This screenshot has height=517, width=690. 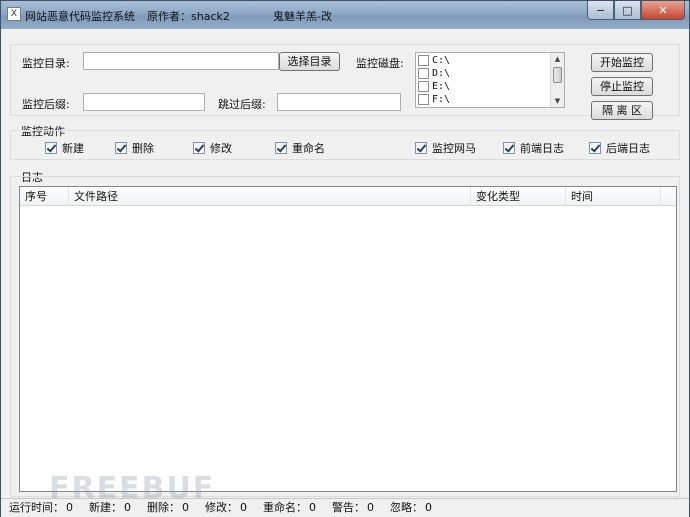 I want to click on status-alert-value: 0, so click(x=370, y=507).